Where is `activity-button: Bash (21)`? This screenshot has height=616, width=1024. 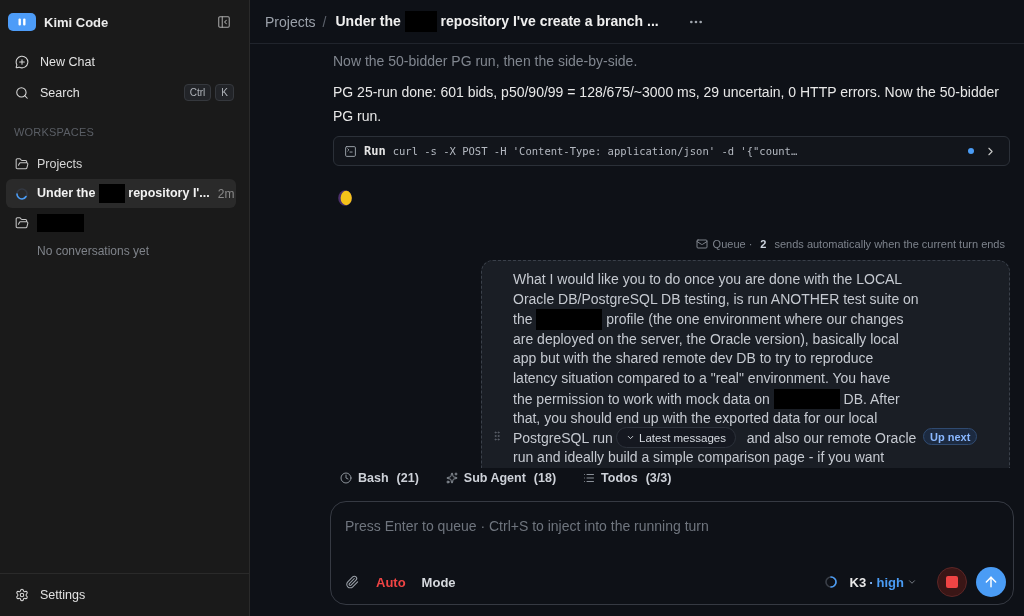 activity-button: Bash (21) is located at coordinates (379, 478).